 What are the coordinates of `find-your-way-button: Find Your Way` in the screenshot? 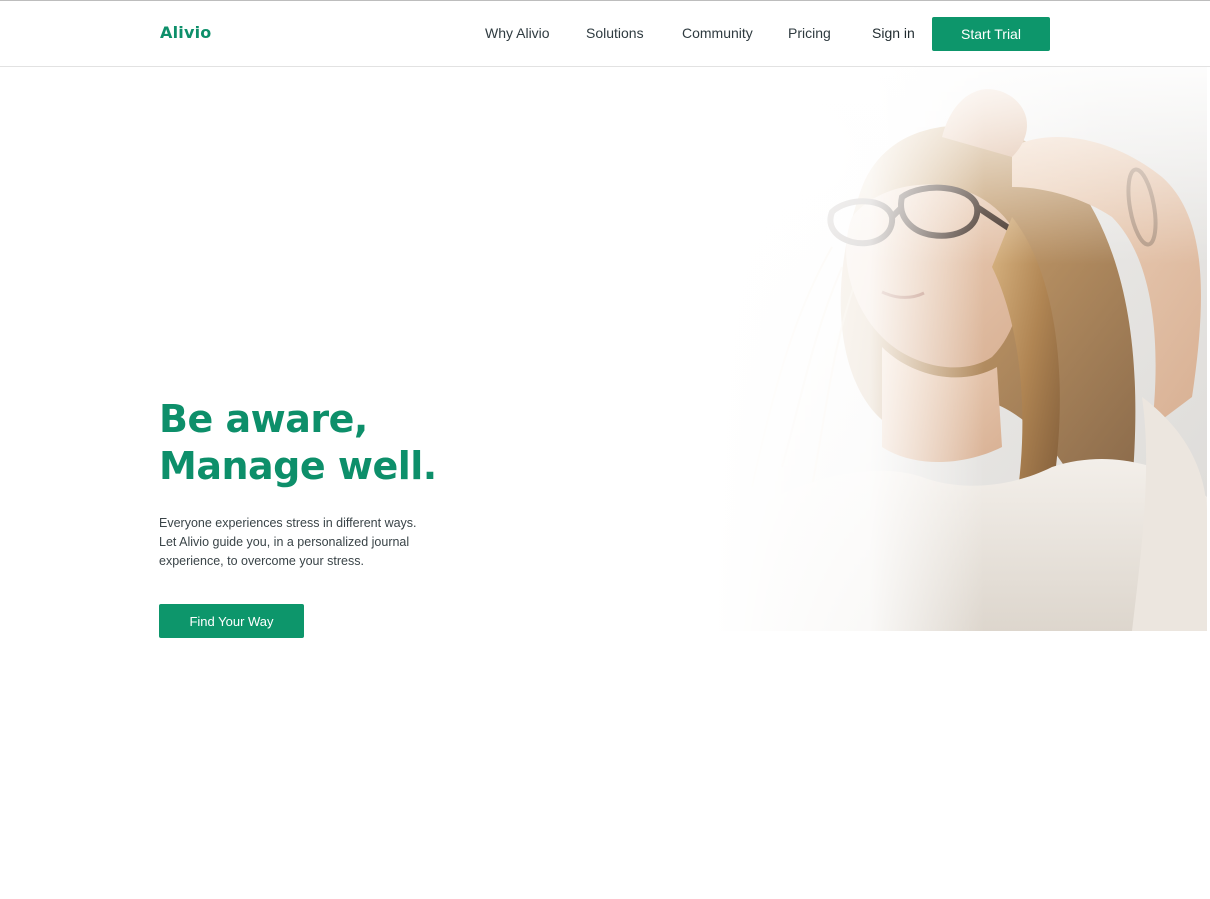 It's located at (231, 621).